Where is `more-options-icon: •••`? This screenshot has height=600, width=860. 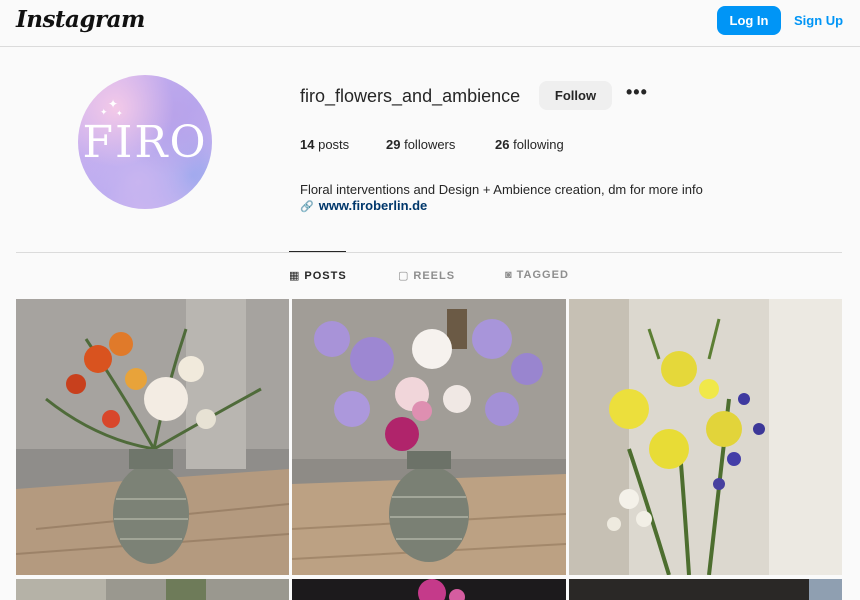
more-options-icon: ••• is located at coordinates (637, 92).